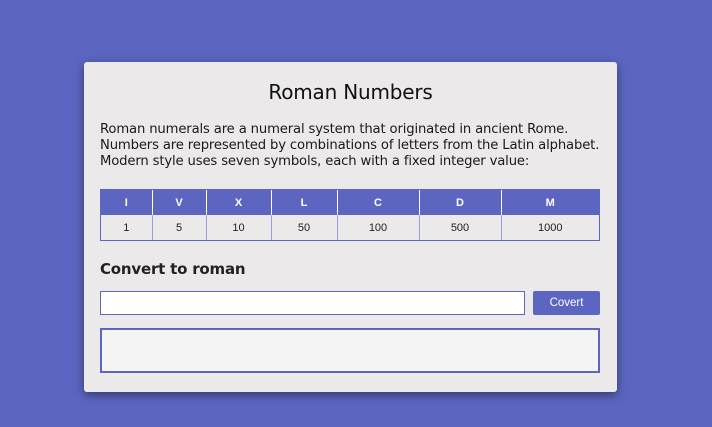  I want to click on table-header-cell: C, so click(378, 202).